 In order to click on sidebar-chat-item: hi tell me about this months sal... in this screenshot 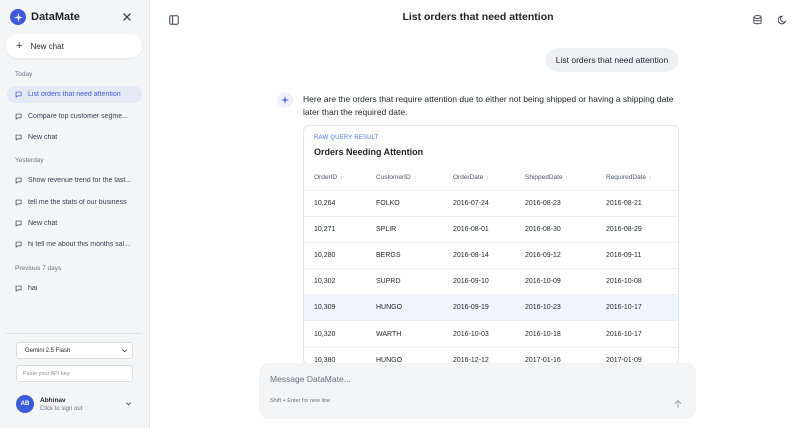, I will do `click(74, 244)`.